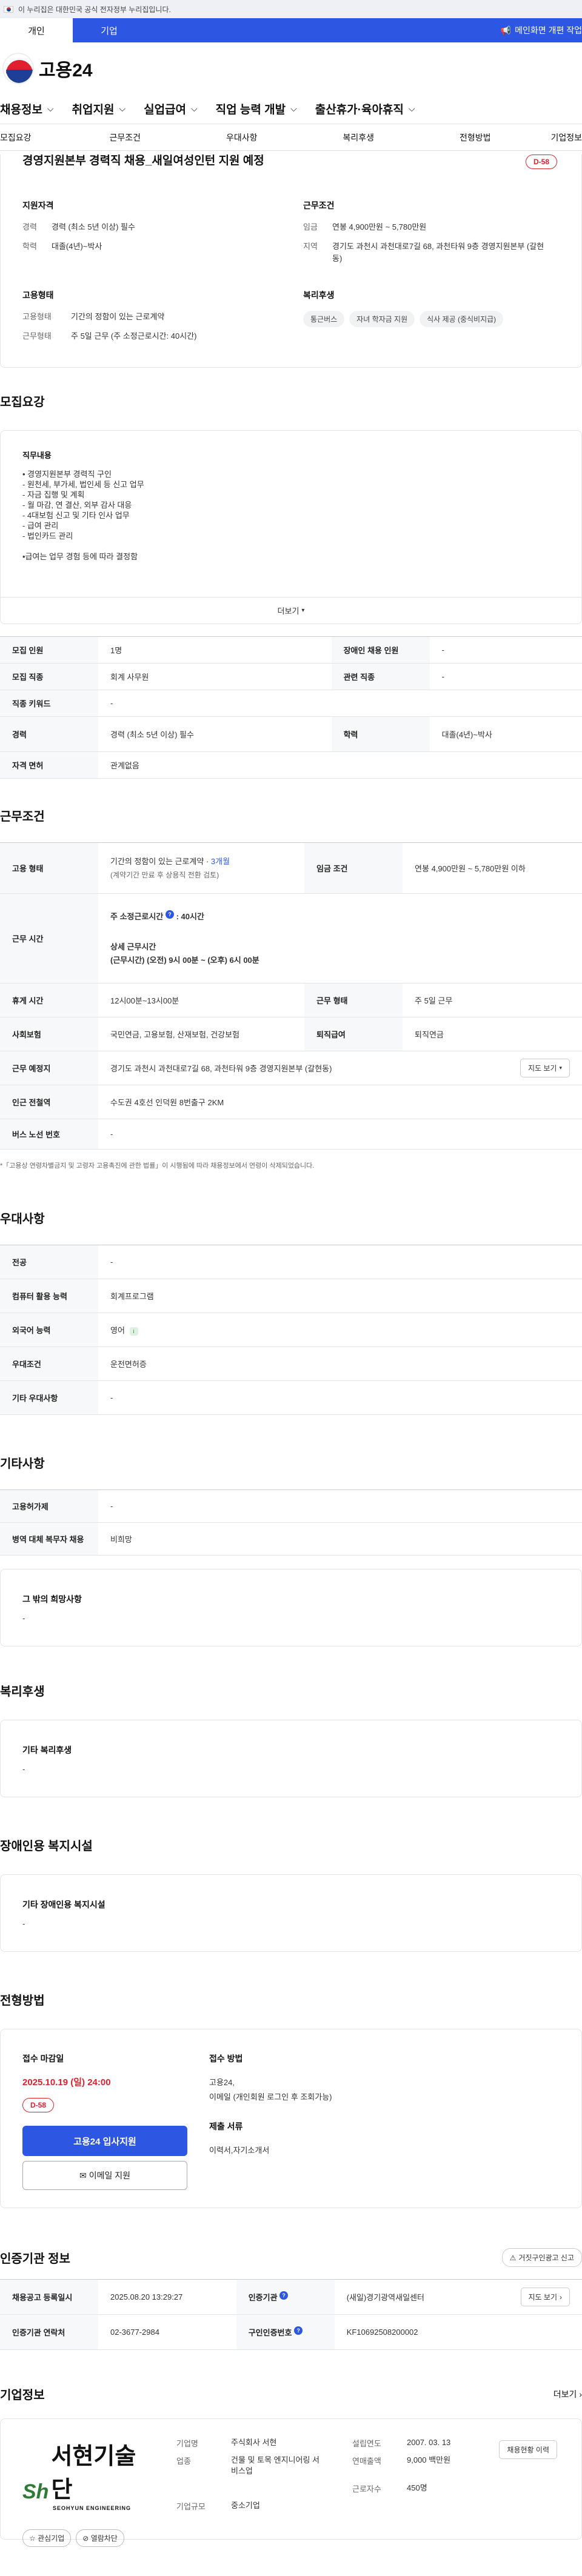 The image size is (582, 2576). What do you see at coordinates (183, 2461) in the screenshot?
I see `info-key: 업종` at bounding box center [183, 2461].